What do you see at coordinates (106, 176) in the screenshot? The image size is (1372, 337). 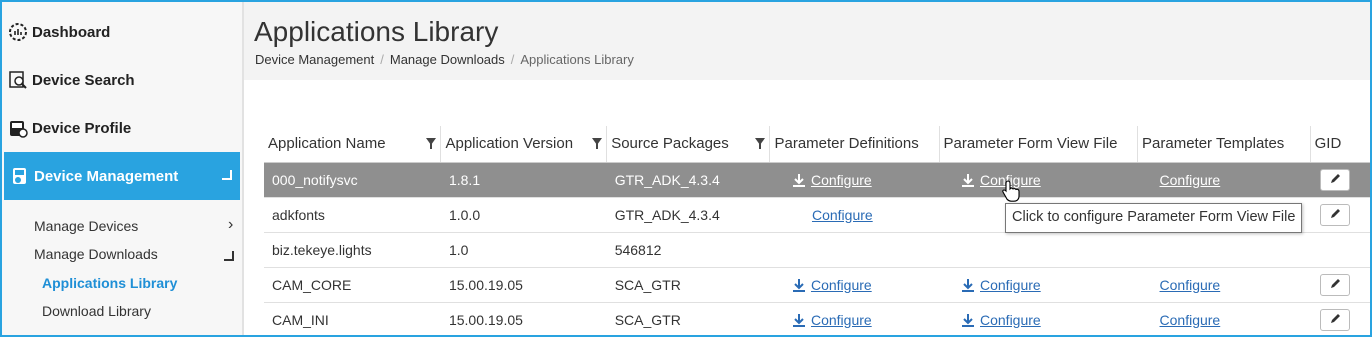 I see `sidebar-item-label: Device Management` at bounding box center [106, 176].